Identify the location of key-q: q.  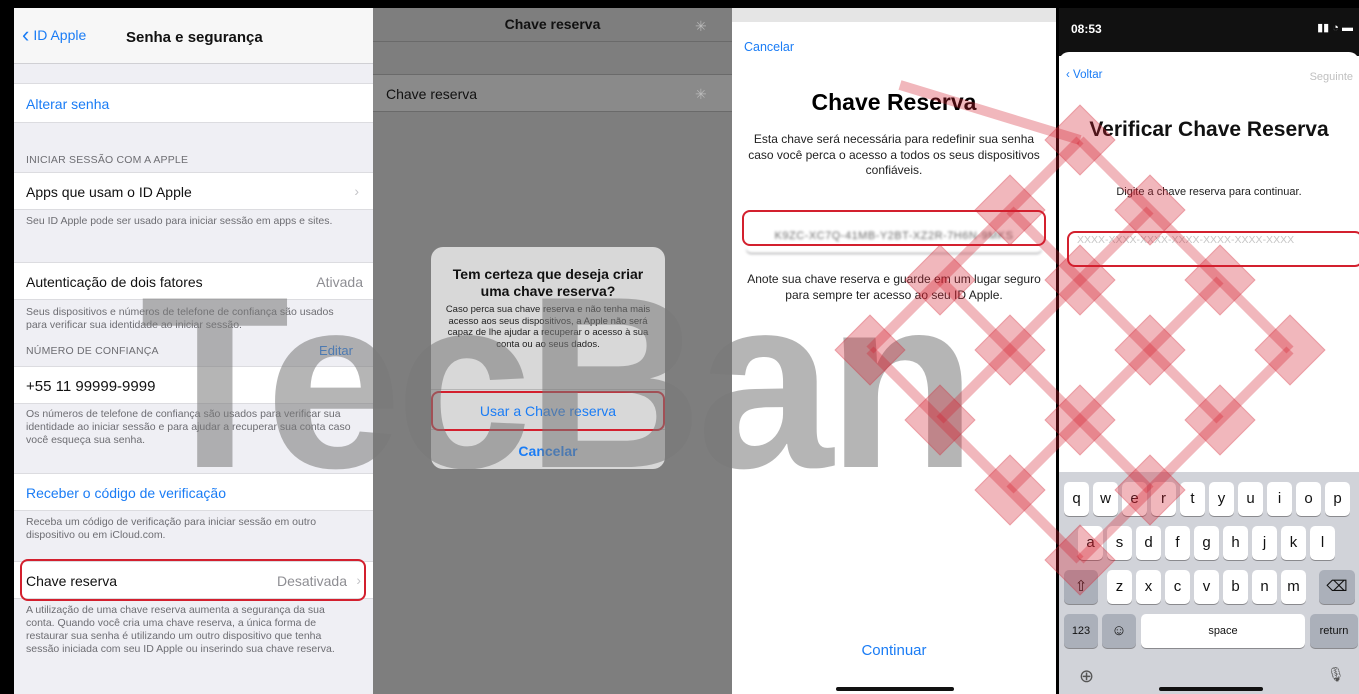
(1076, 499).